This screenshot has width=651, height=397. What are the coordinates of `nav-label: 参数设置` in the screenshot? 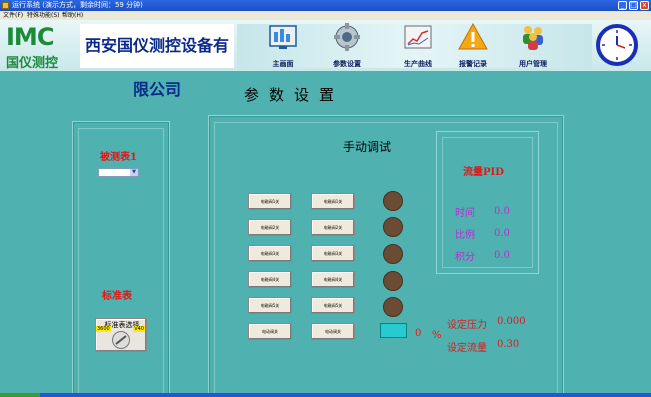 It's located at (347, 64).